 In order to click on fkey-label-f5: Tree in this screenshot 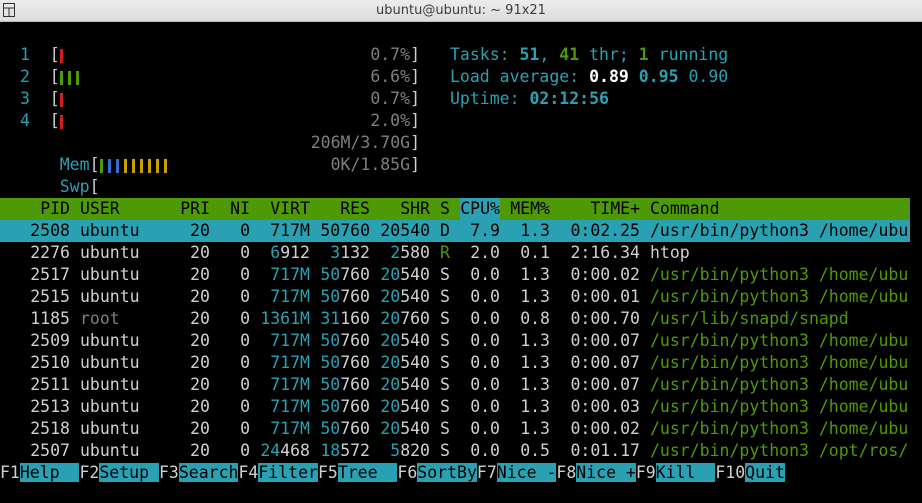, I will do `click(367, 472)`.